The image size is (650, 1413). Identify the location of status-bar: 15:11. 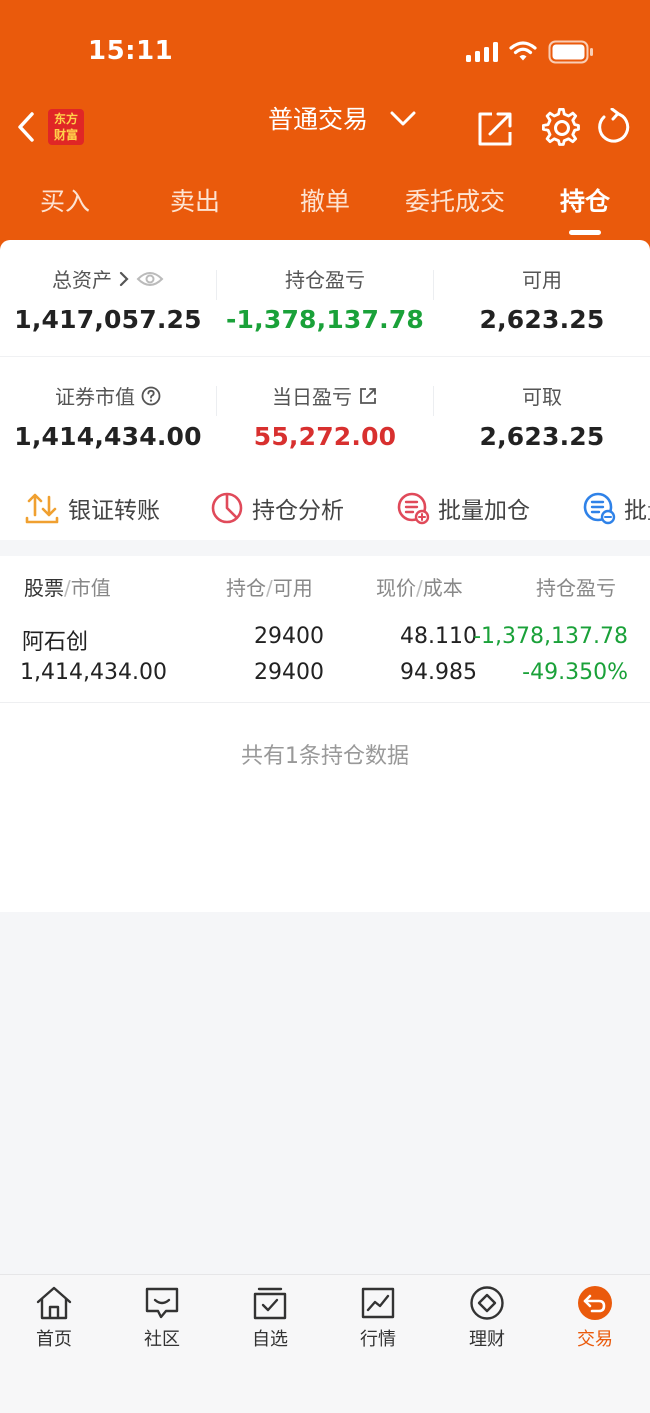
(325, 50).